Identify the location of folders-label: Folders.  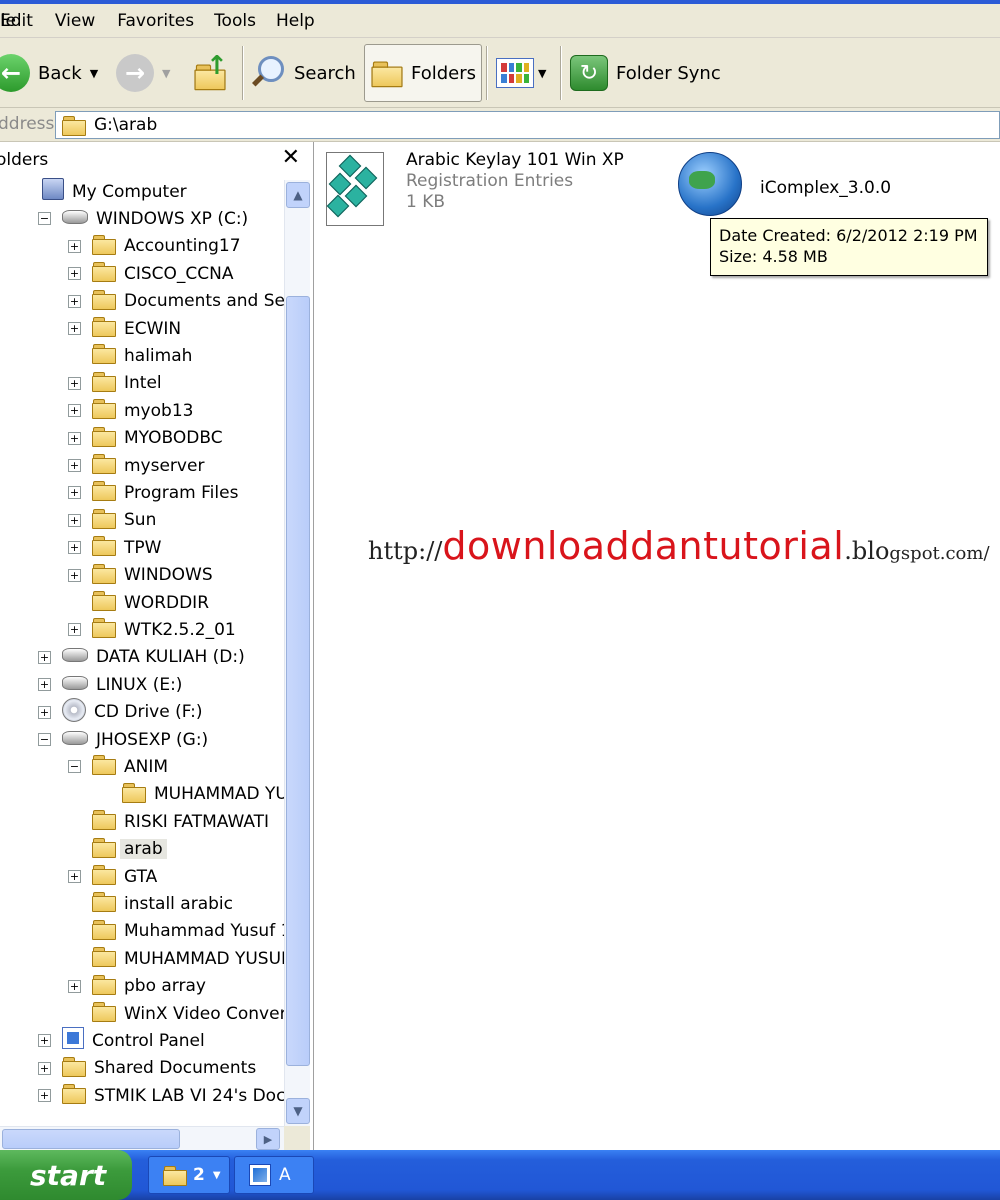
(444, 73).